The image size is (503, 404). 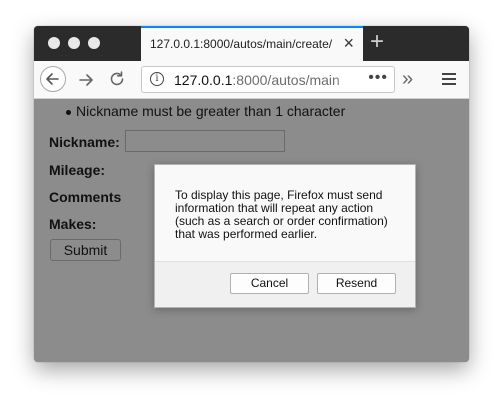 I want to click on arrow-right-icon, so click(x=86, y=80).